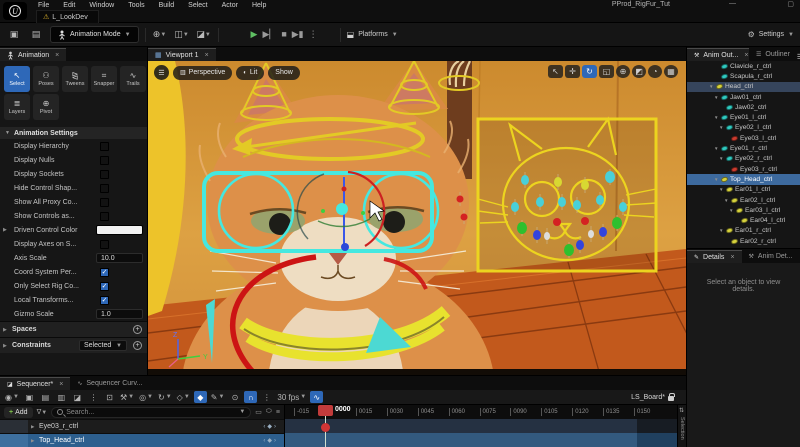 This screenshot has height=447, width=800. Describe the element at coordinates (313, 34) in the screenshot. I see `play-options-dots: ⋮` at that location.